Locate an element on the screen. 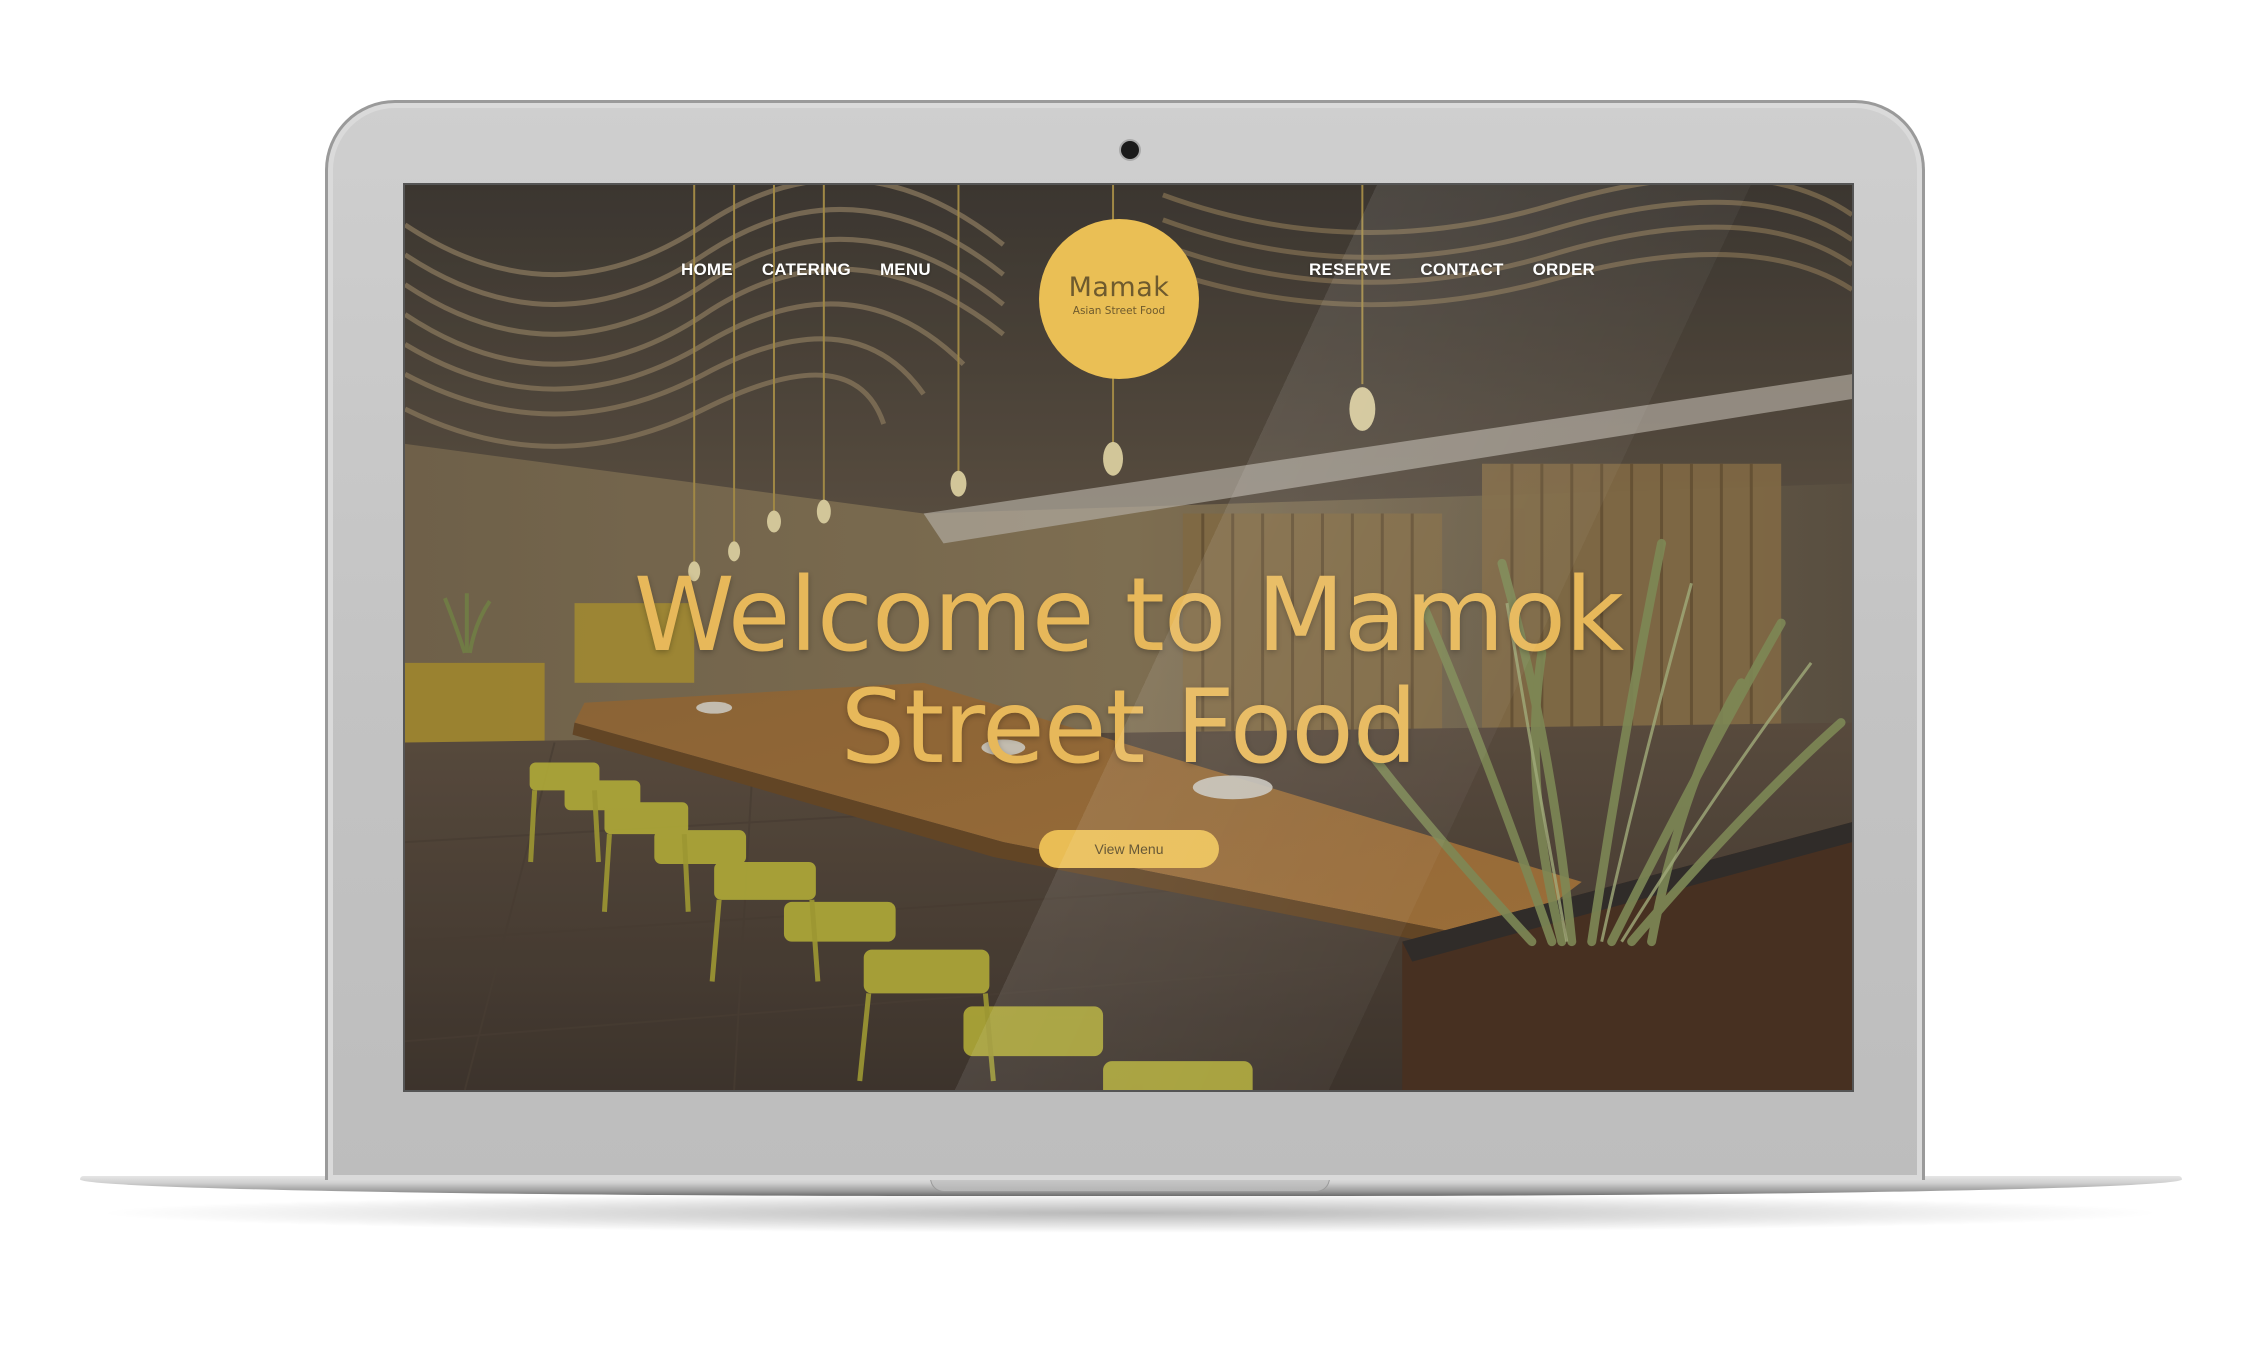 The width and height of the screenshot is (2251, 1358). nav-link-menu: MENU is located at coordinates (905, 270).